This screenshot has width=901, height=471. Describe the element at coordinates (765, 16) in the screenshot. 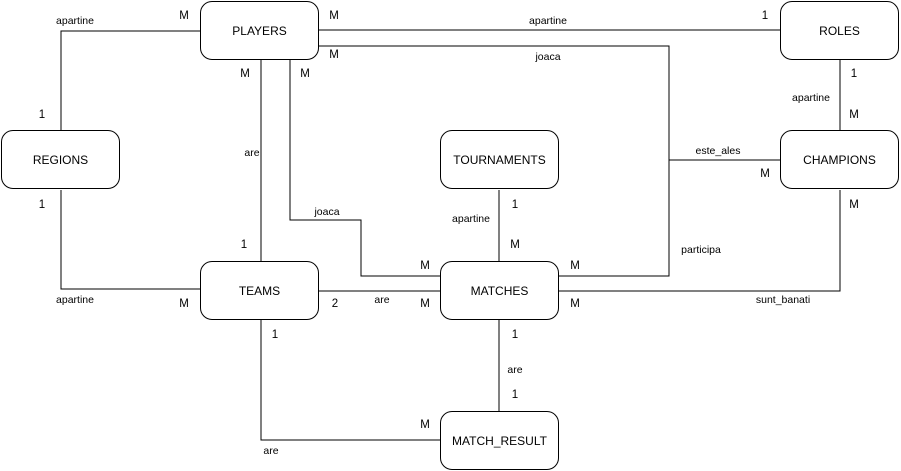

I see `cardinality-players-roles-roles: 1` at that location.